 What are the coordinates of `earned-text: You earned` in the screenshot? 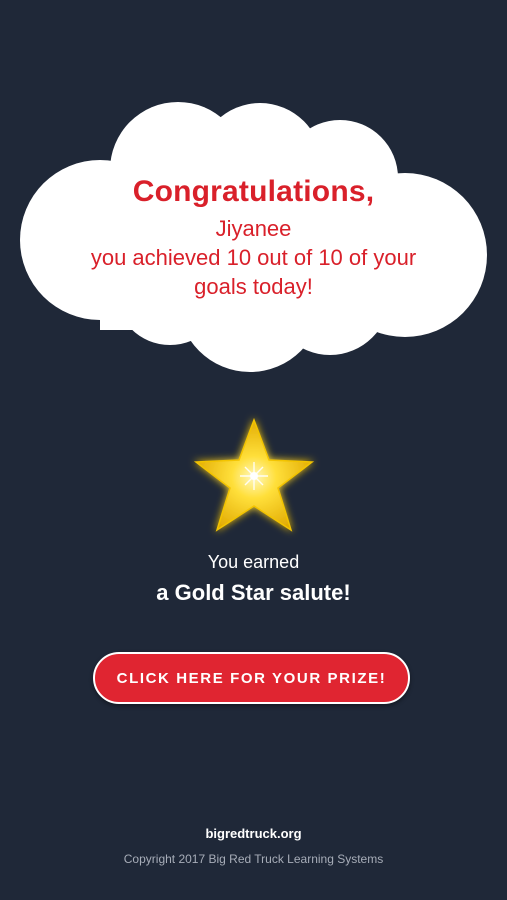 It's located at (253, 562).